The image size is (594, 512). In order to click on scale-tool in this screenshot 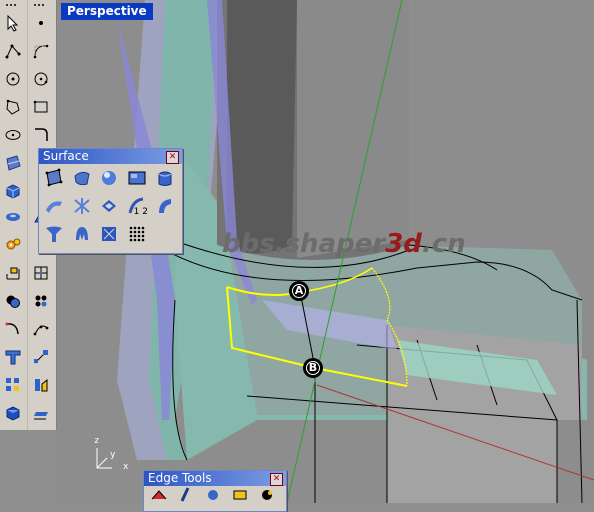, I will do `click(41, 357)`.